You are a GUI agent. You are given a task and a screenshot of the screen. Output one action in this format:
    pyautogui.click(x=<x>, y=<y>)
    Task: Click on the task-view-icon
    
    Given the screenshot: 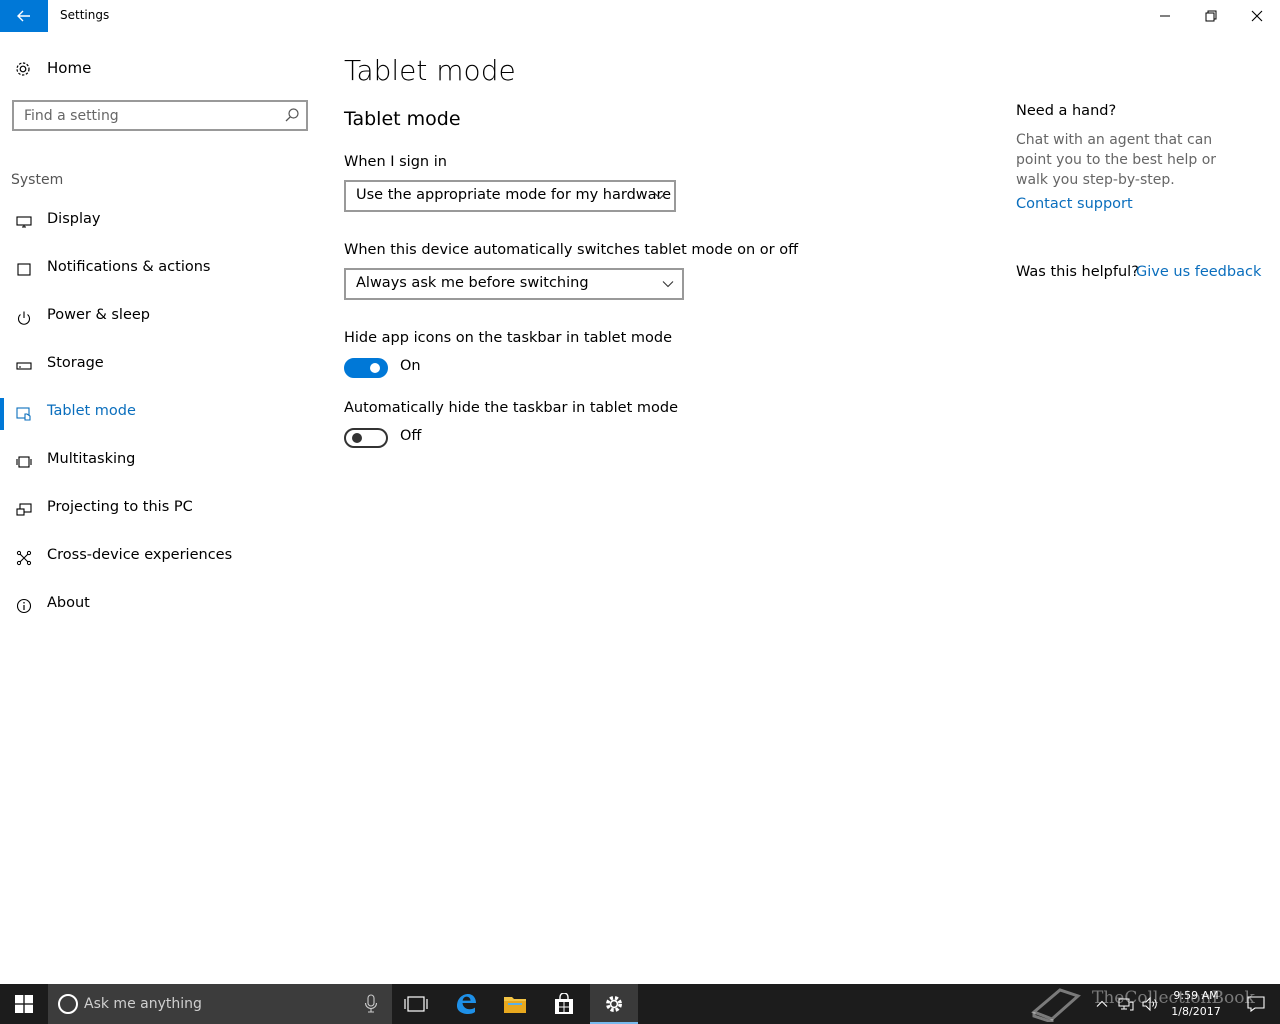 What is the action you would take?
    pyautogui.click(x=416, y=1004)
    